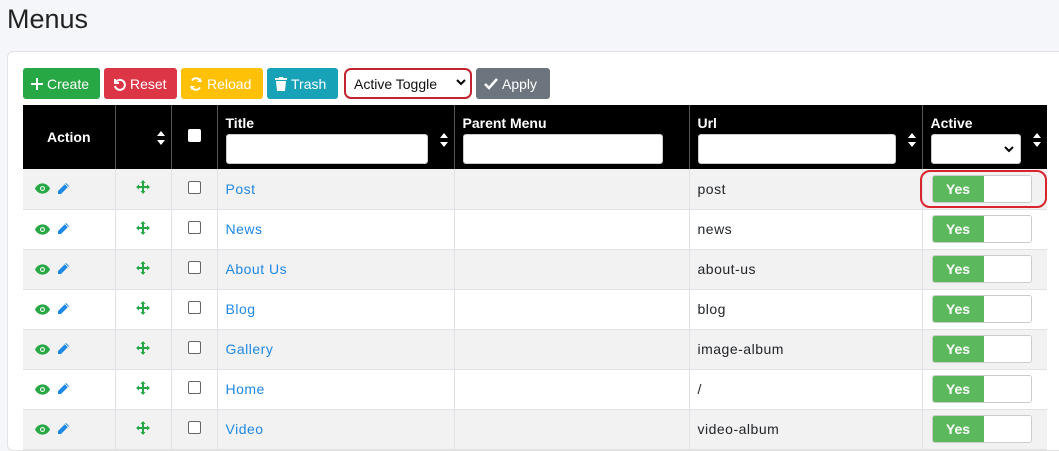 The width and height of the screenshot is (1059, 451). What do you see at coordinates (535, 229) in the screenshot?
I see `table-row: News news Yes` at bounding box center [535, 229].